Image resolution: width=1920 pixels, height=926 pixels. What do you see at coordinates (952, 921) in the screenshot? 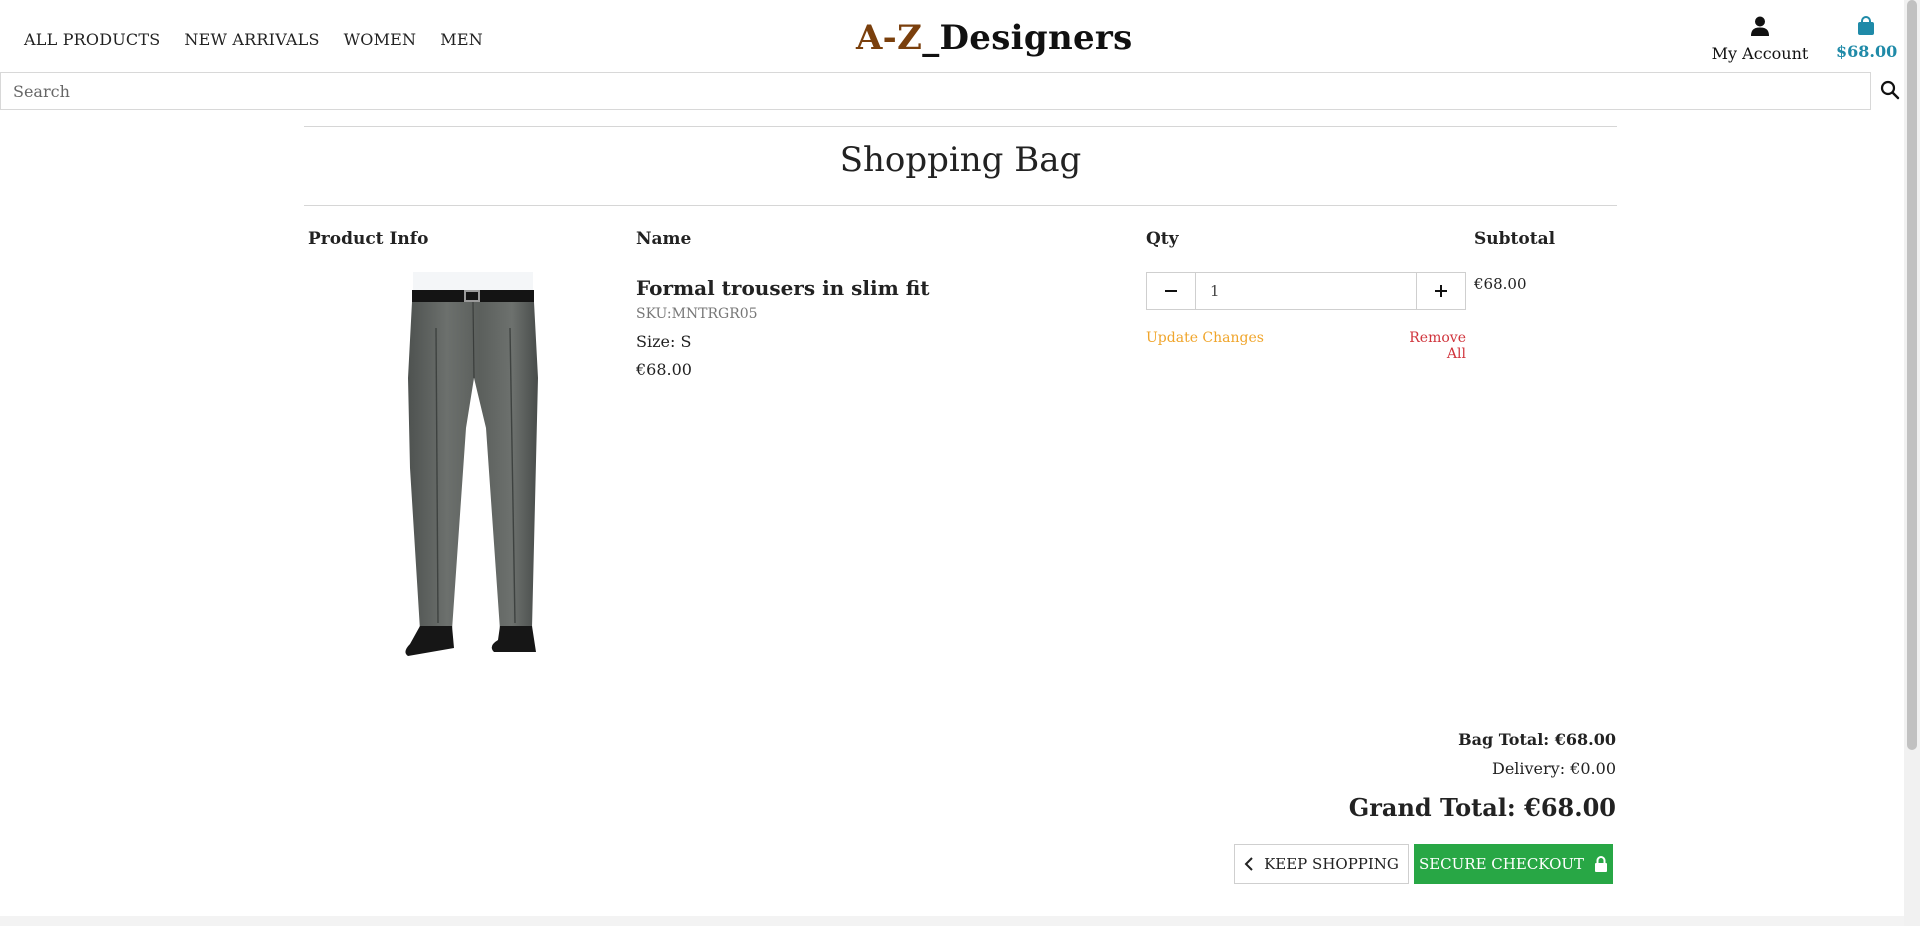
I see `page-footer-strip` at bounding box center [952, 921].